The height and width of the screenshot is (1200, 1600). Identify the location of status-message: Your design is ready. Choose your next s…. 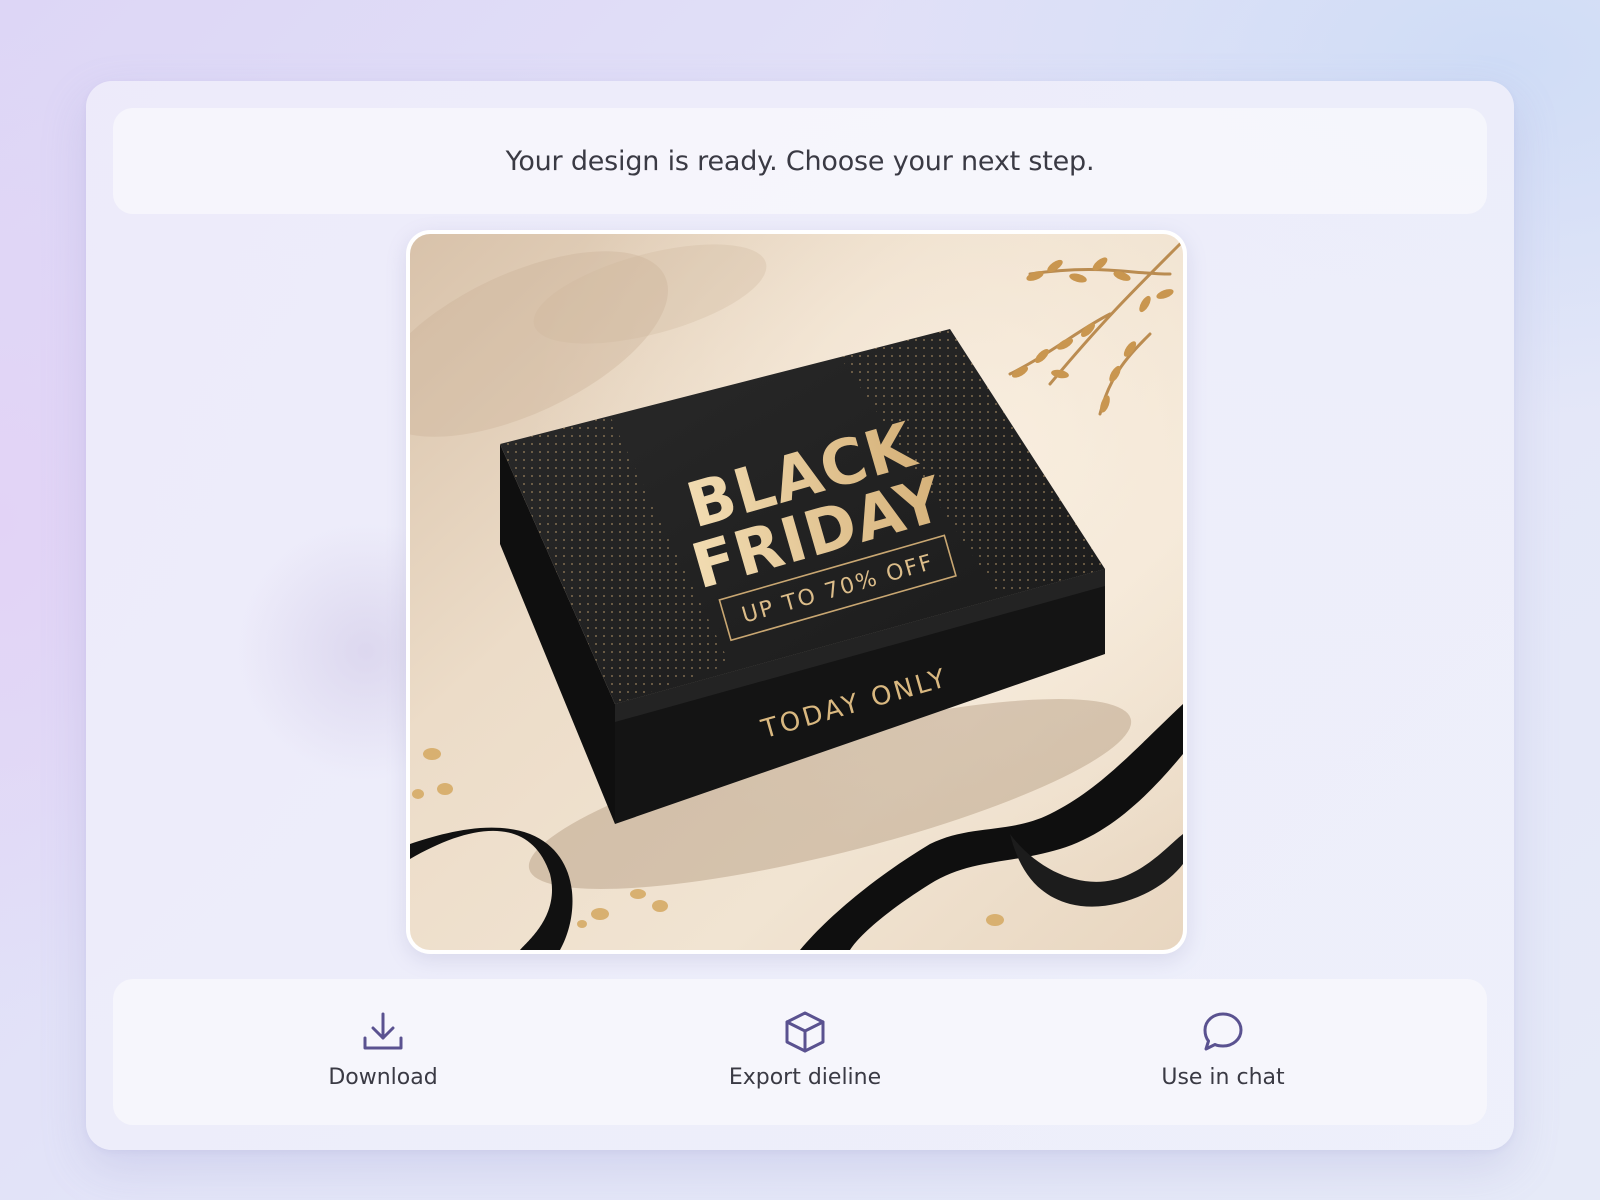
(800, 161).